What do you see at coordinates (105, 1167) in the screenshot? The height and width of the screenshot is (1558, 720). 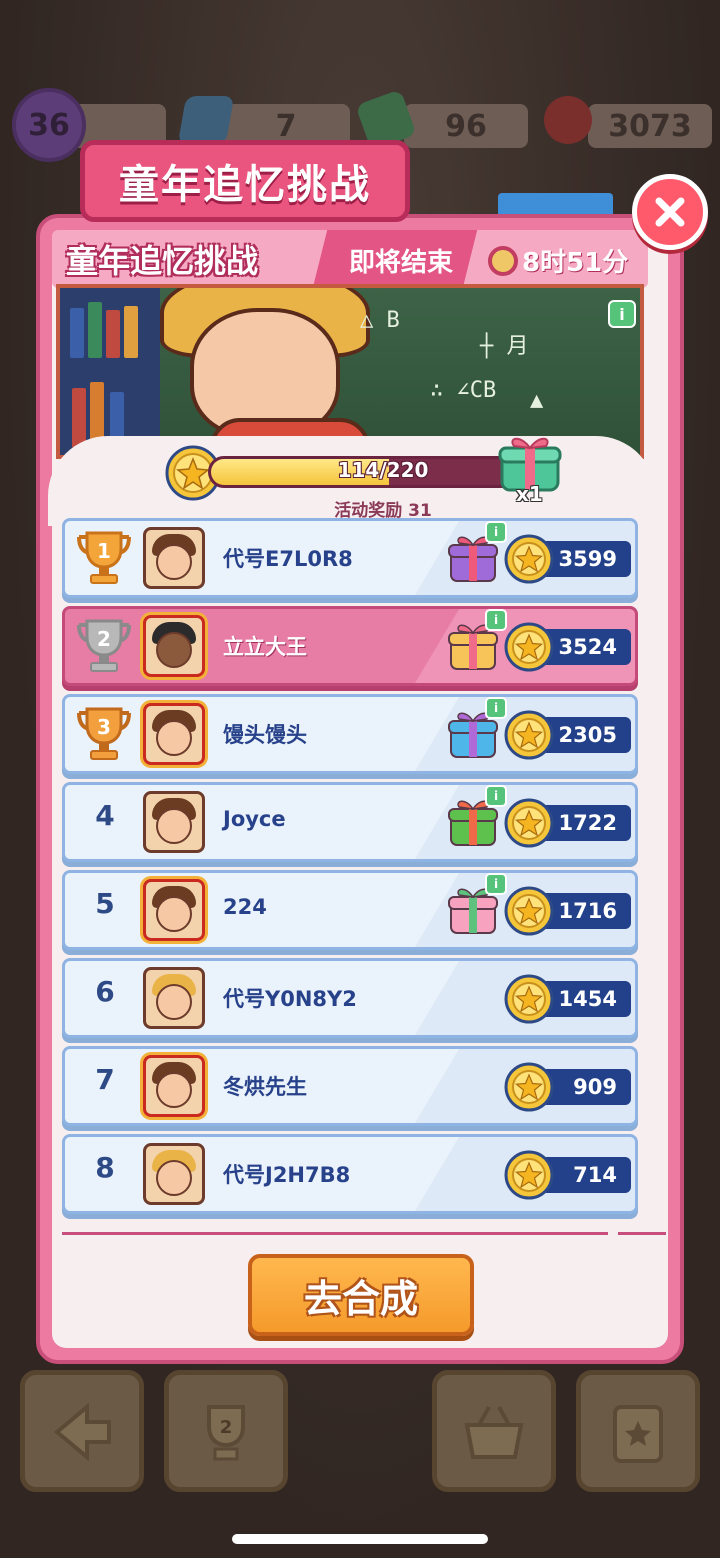 I see `rank-number: 8` at bounding box center [105, 1167].